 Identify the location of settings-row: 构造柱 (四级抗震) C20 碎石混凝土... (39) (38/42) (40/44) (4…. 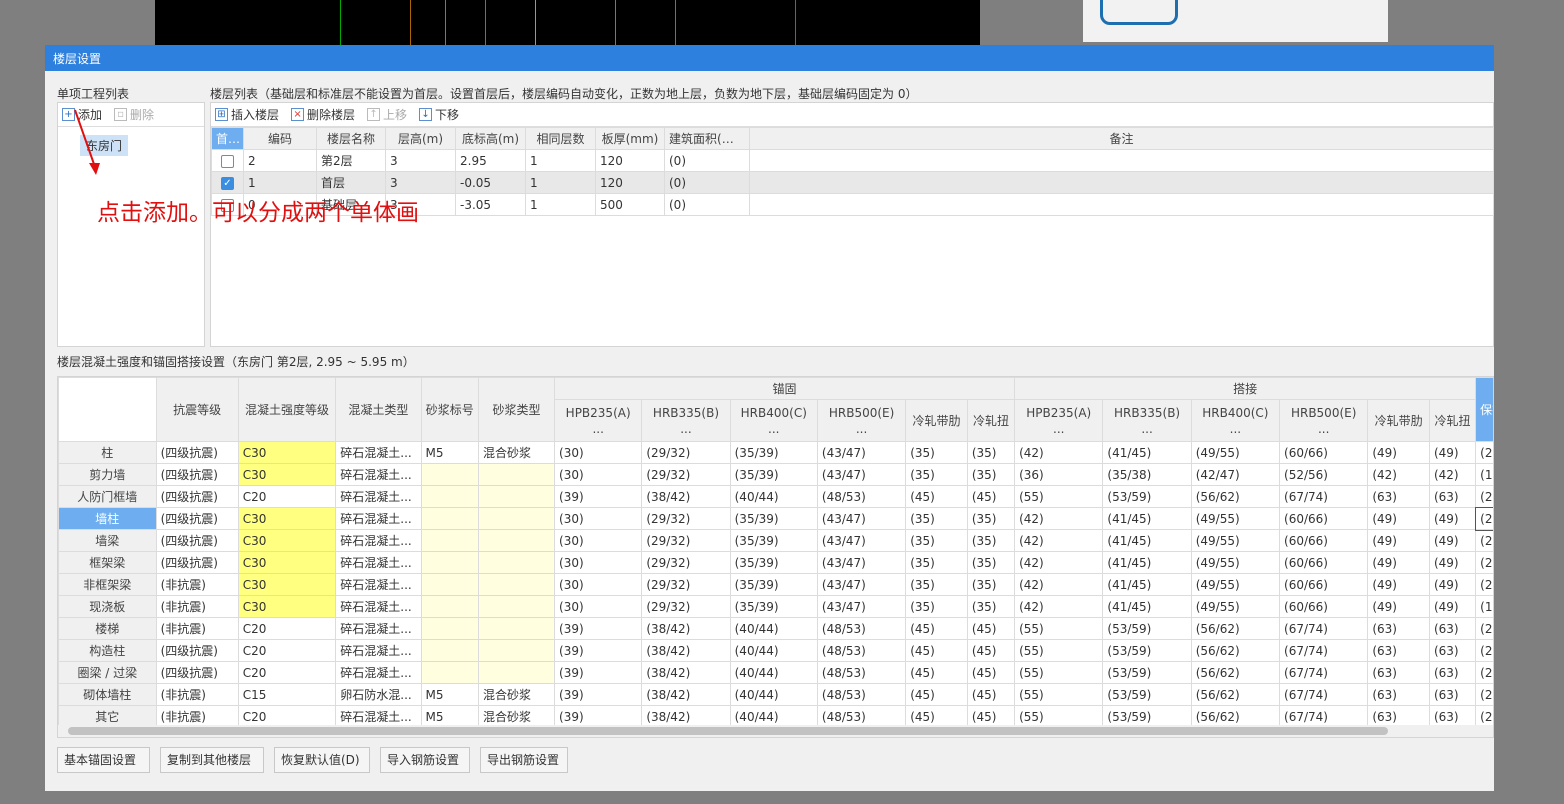
(775, 650).